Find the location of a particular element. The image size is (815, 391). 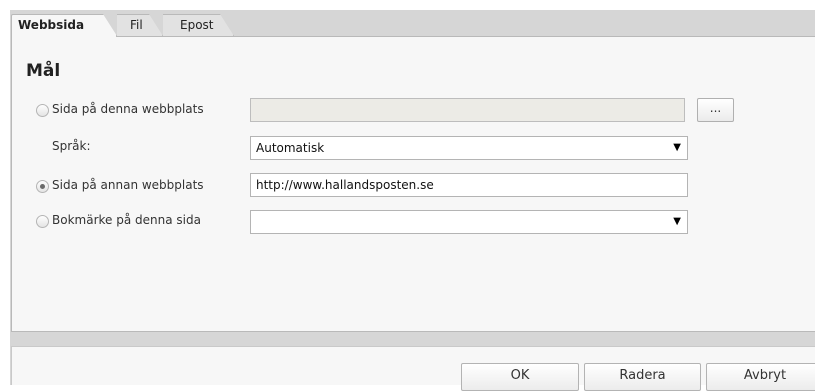

radio-bookmark is located at coordinates (42, 221).